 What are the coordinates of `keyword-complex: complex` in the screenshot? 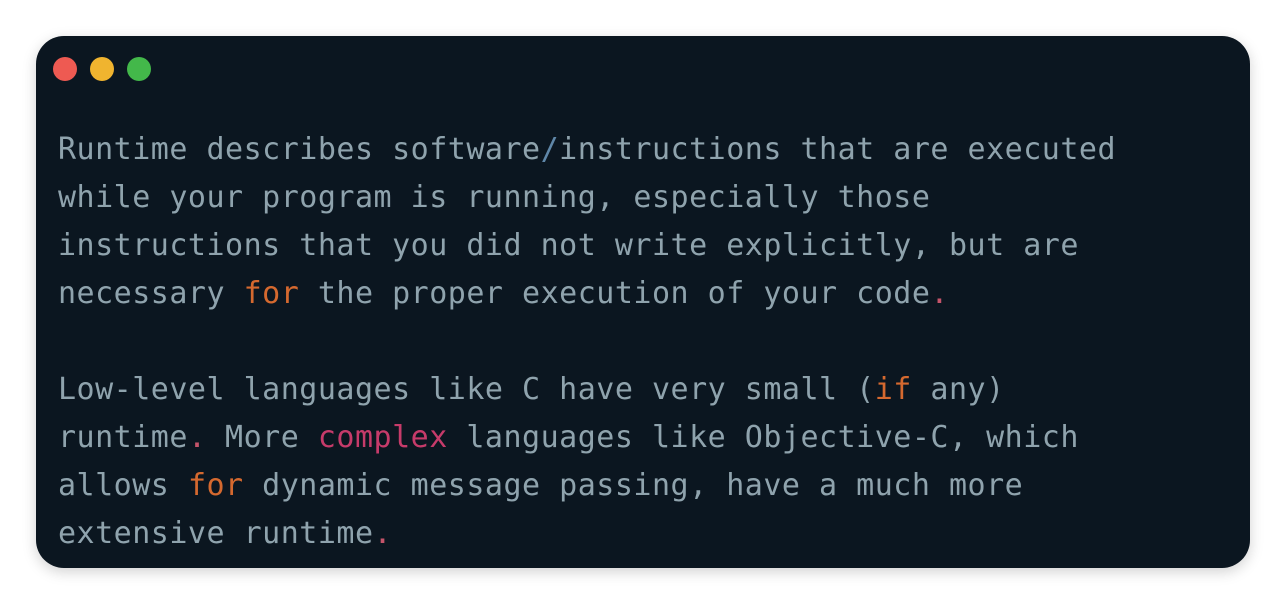 It's located at (382, 437).